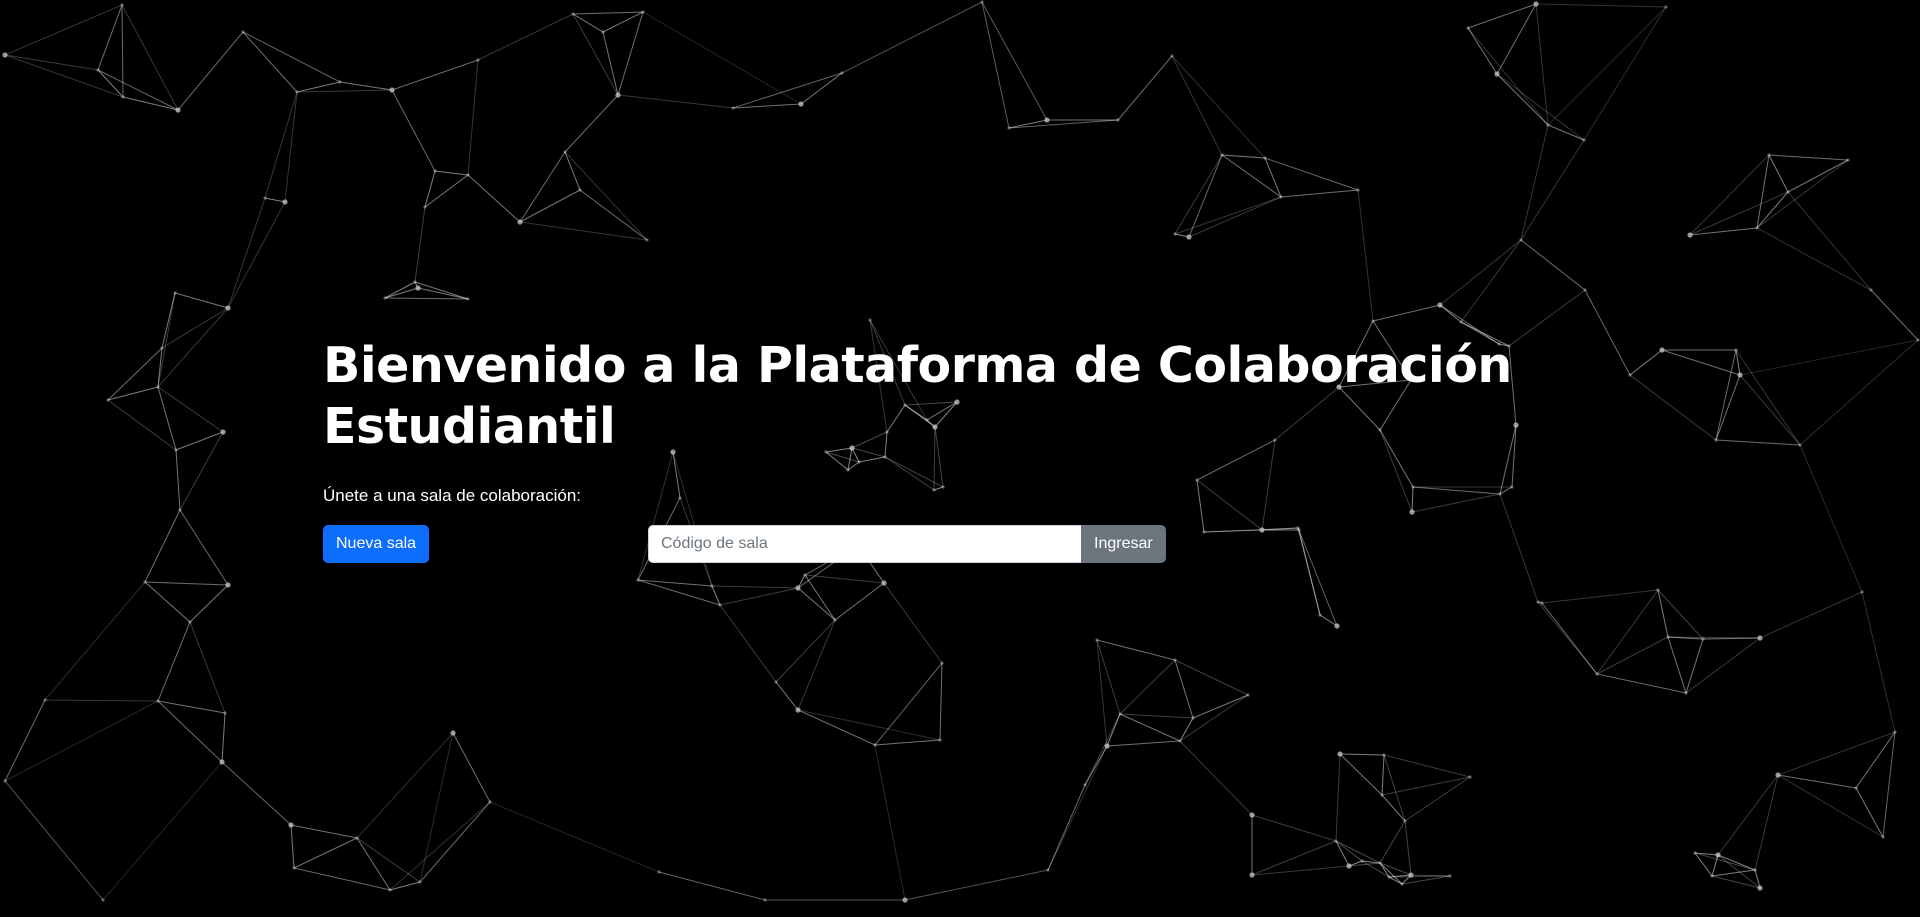 The height and width of the screenshot is (917, 1920). What do you see at coordinates (864, 544) in the screenshot?
I see `room-code-input` at bounding box center [864, 544].